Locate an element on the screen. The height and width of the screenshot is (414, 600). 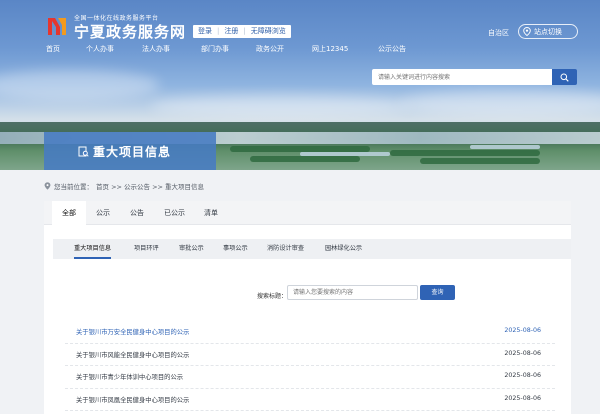
tab-notice: 公告 is located at coordinates (137, 213).